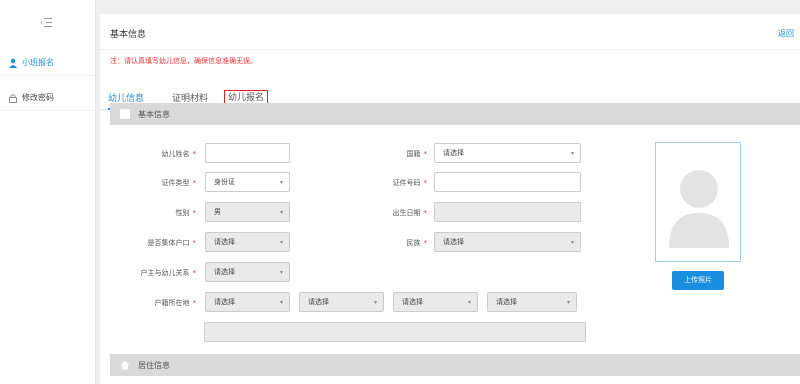 This screenshot has height=384, width=800. Describe the element at coordinates (47, 22) in the screenshot. I see `collapse-menu-icon: ‹` at that location.